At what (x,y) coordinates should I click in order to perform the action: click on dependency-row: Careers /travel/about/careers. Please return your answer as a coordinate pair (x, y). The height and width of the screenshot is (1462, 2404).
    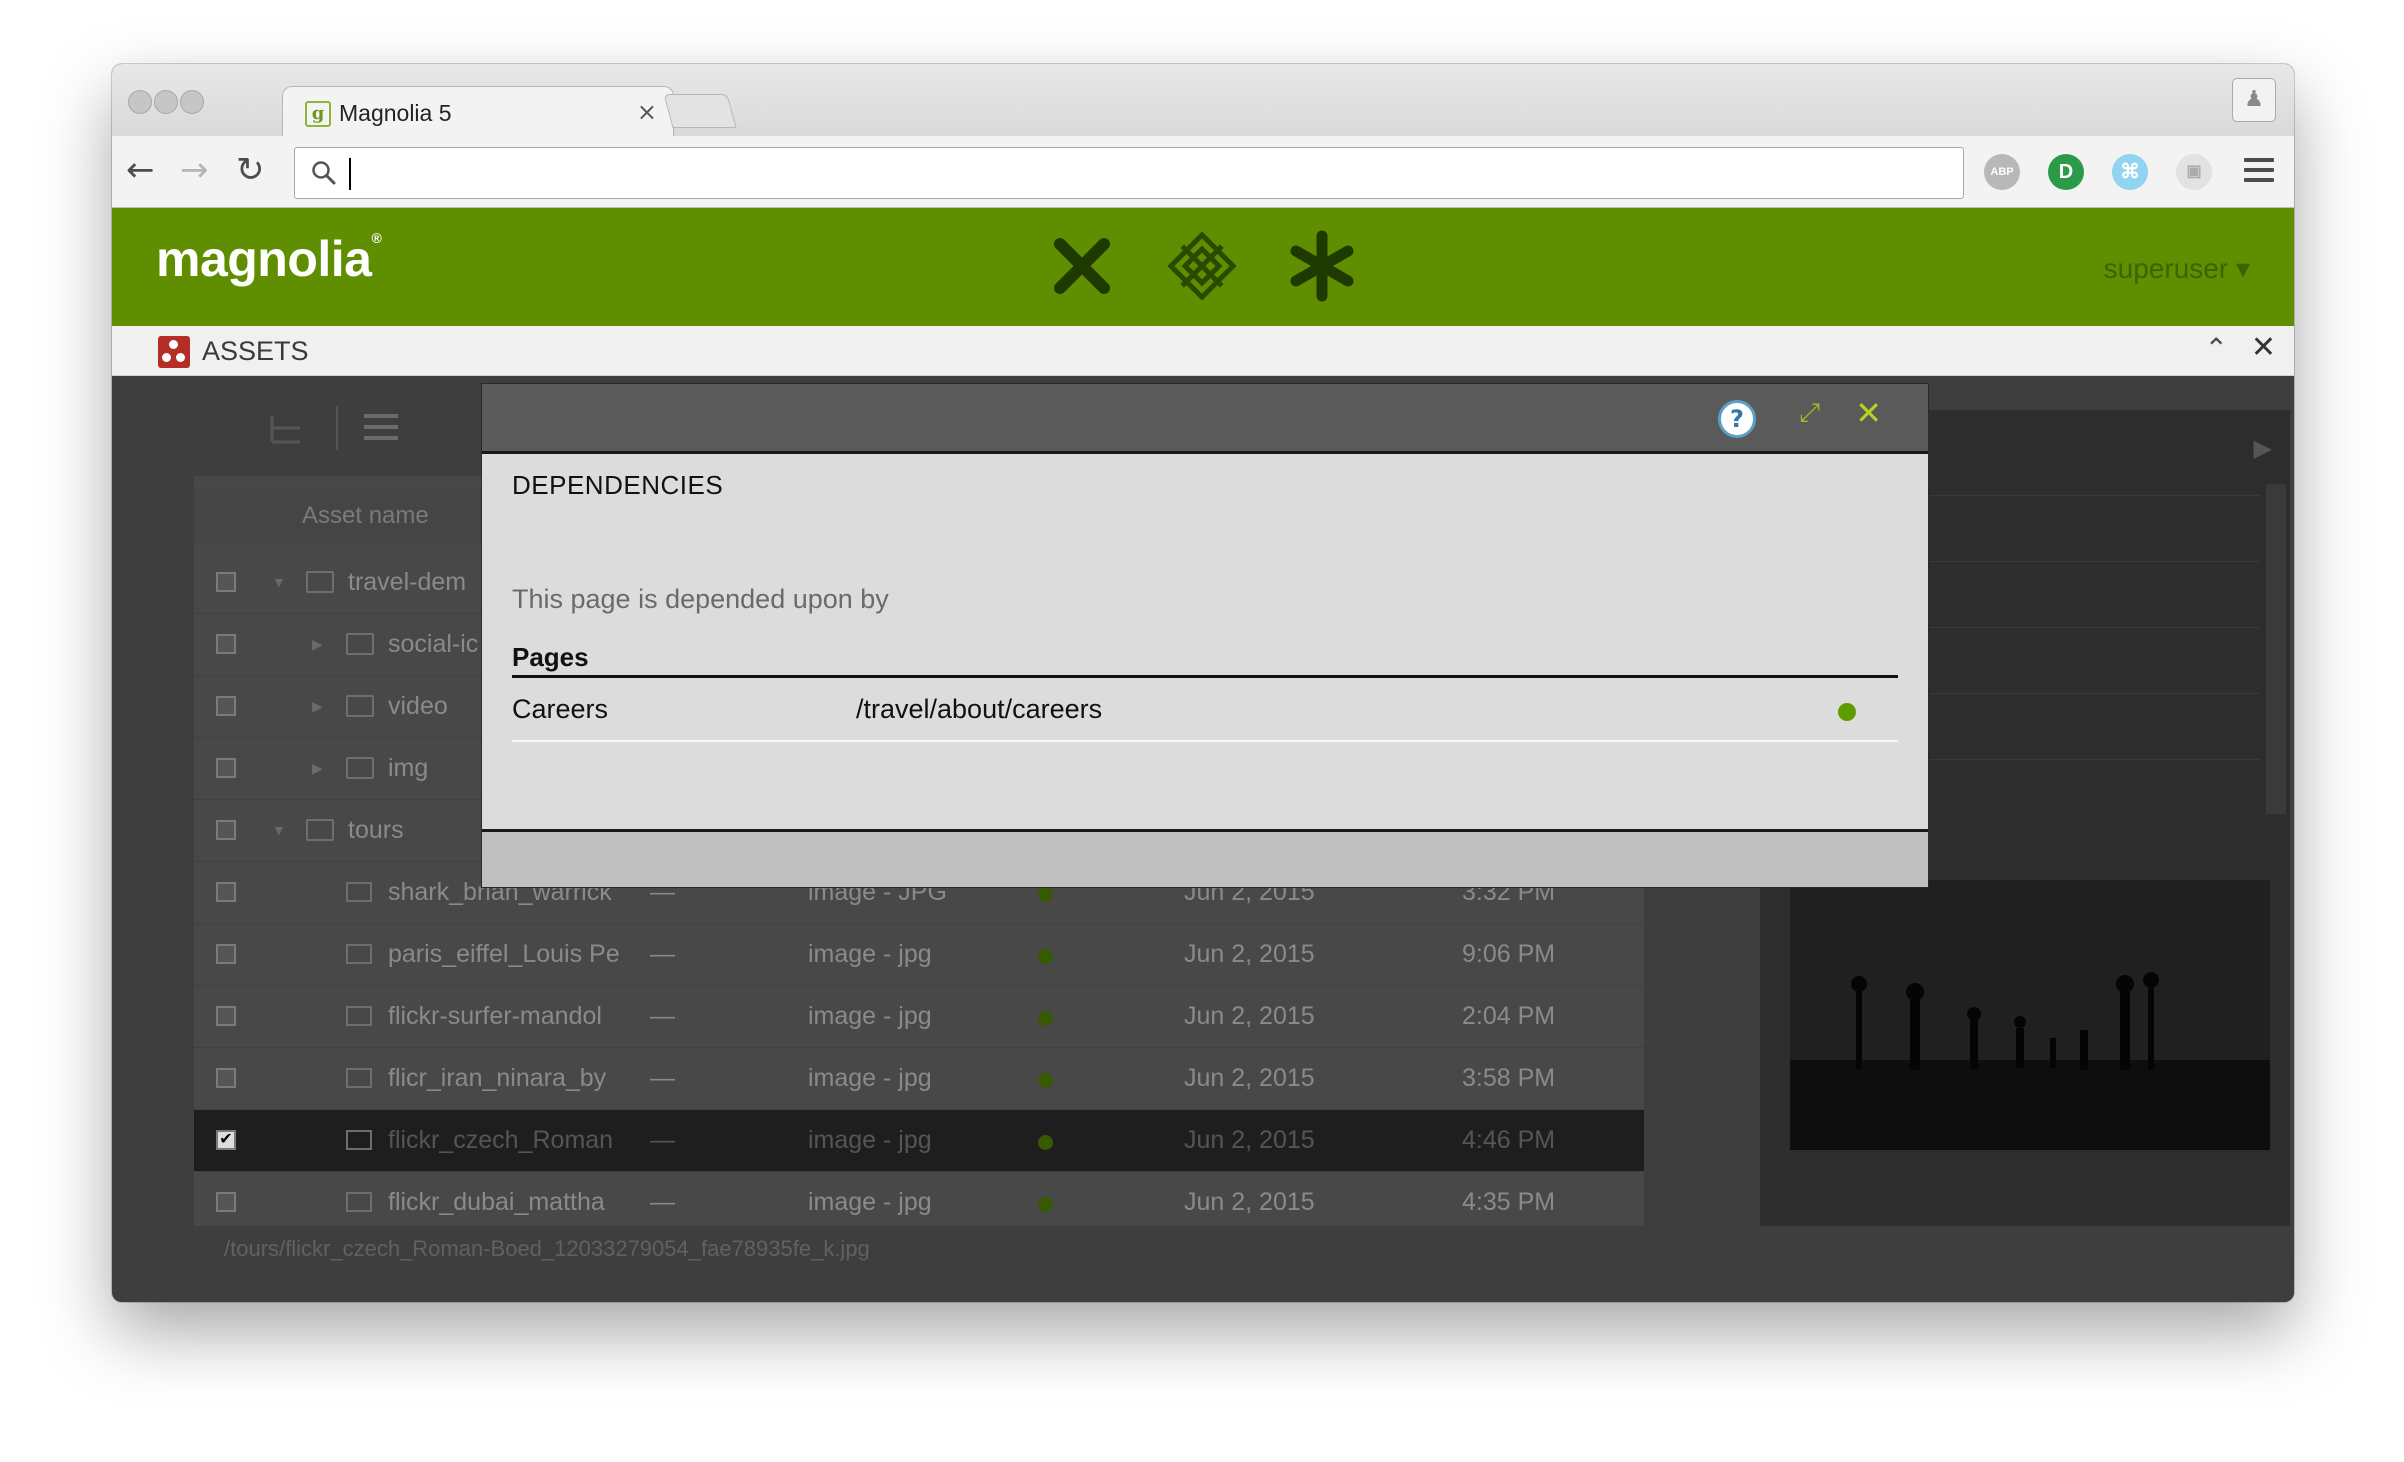
    Looking at the image, I should click on (1205, 710).